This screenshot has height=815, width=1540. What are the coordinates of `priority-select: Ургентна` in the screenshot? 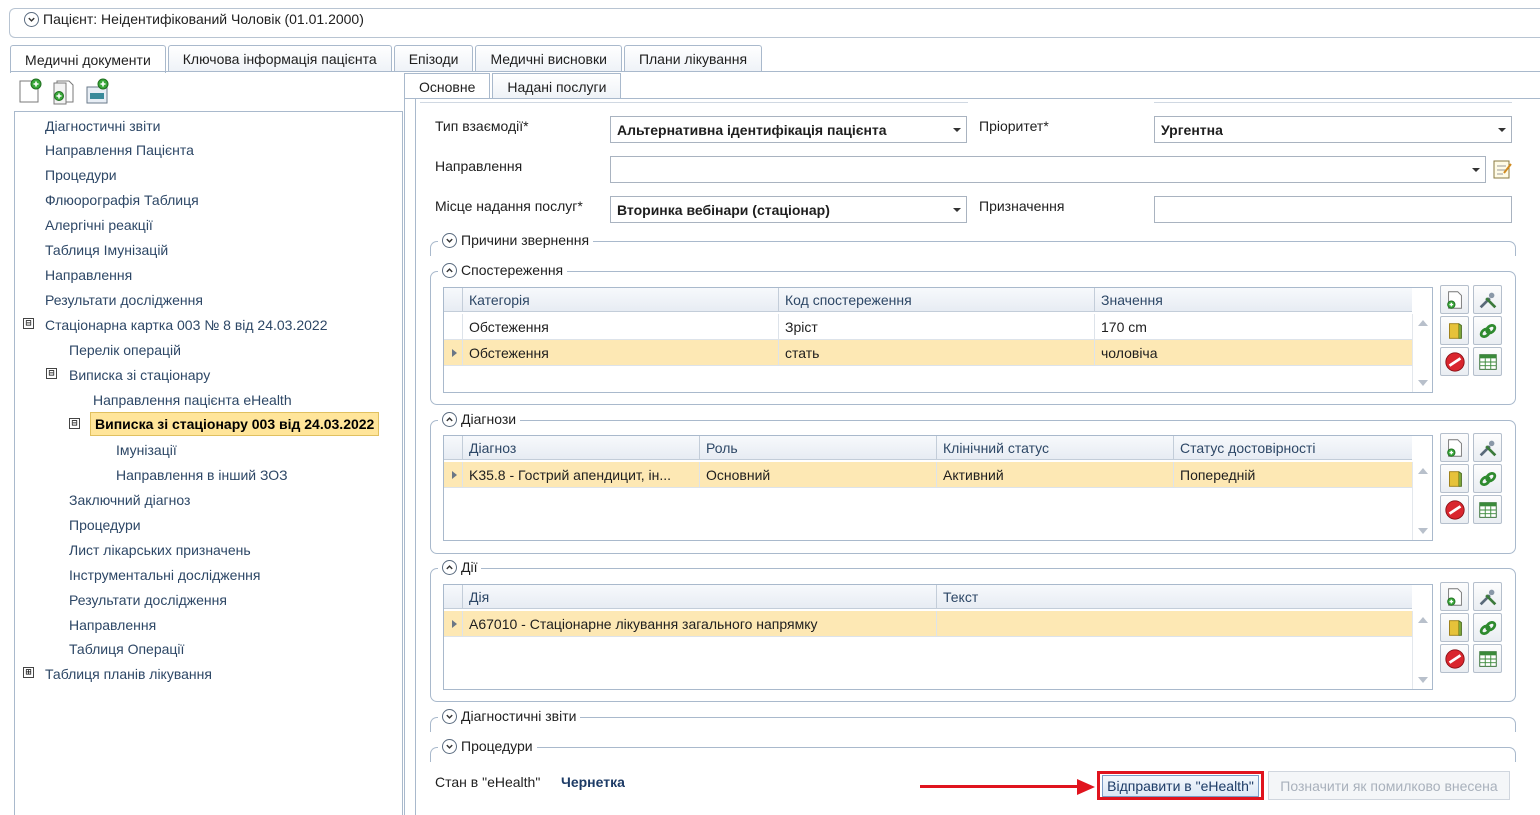 It's located at (1333, 129).